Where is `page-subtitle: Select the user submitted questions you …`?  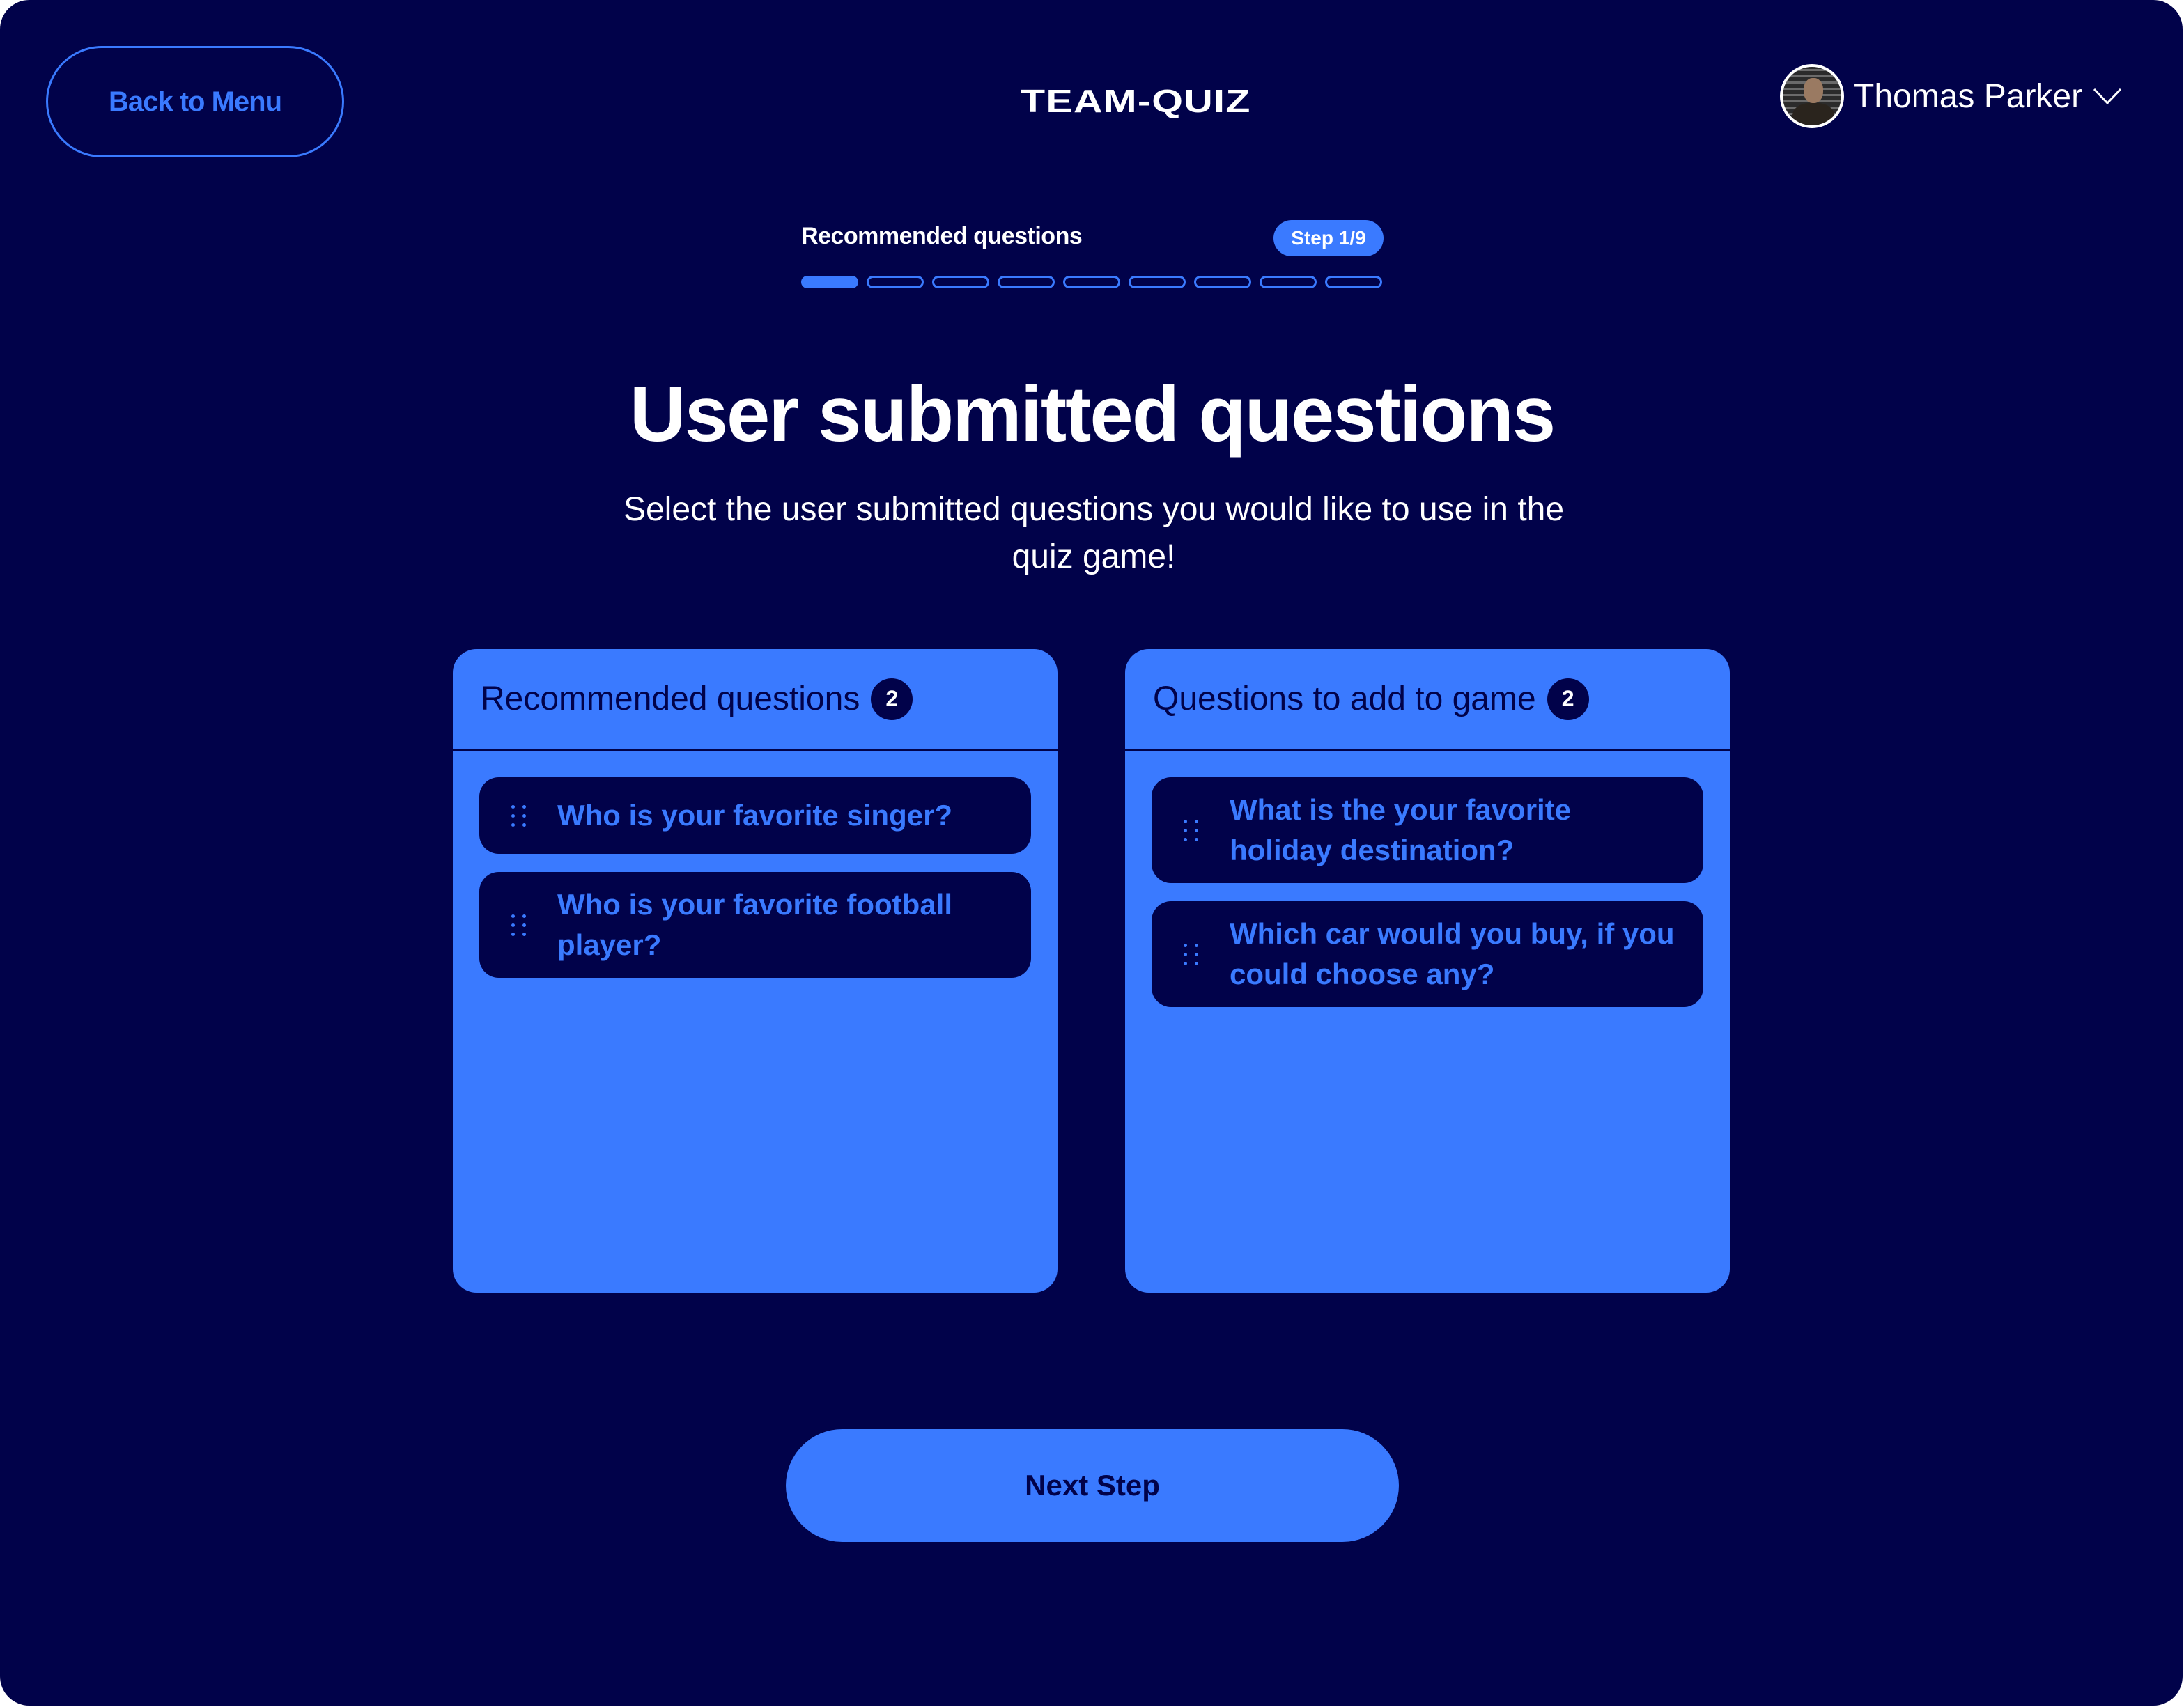 page-subtitle: Select the user submitted questions you … is located at coordinates (1094, 533).